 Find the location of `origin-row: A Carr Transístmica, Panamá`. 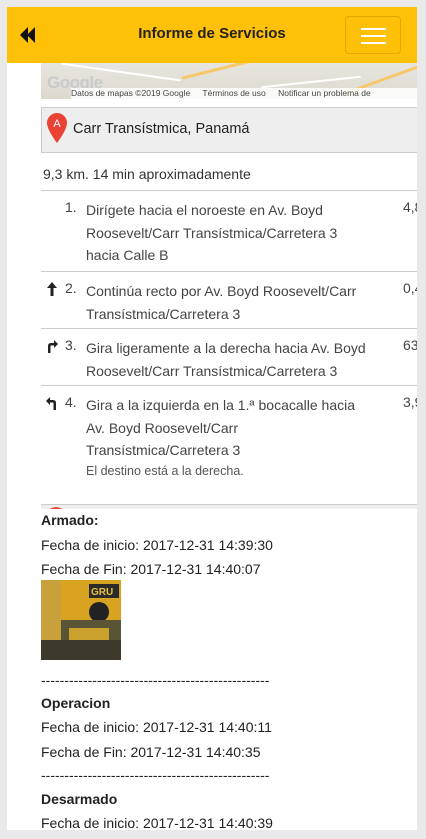

origin-row: A Carr Transístmica, Panamá is located at coordinates (229, 130).